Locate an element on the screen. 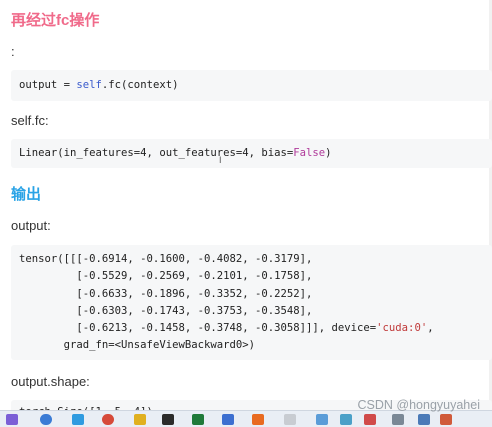  colon-text: : is located at coordinates (13, 51).